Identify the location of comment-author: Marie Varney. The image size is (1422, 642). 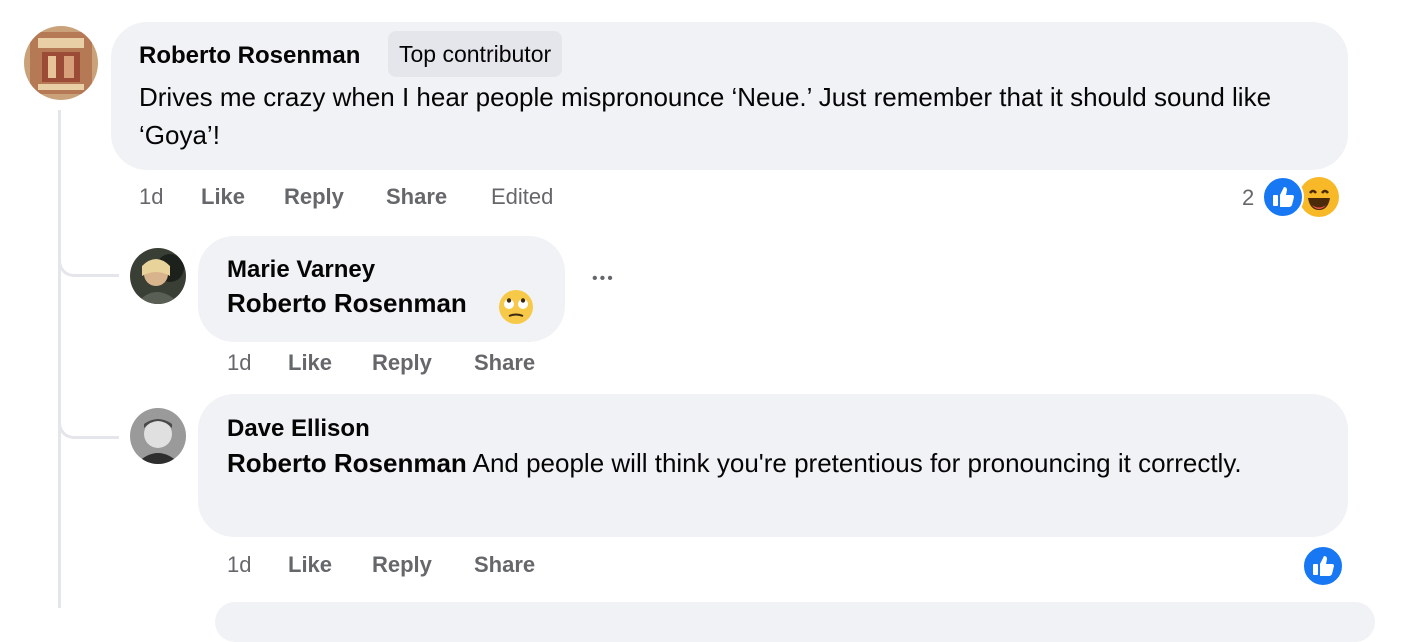
(301, 270).